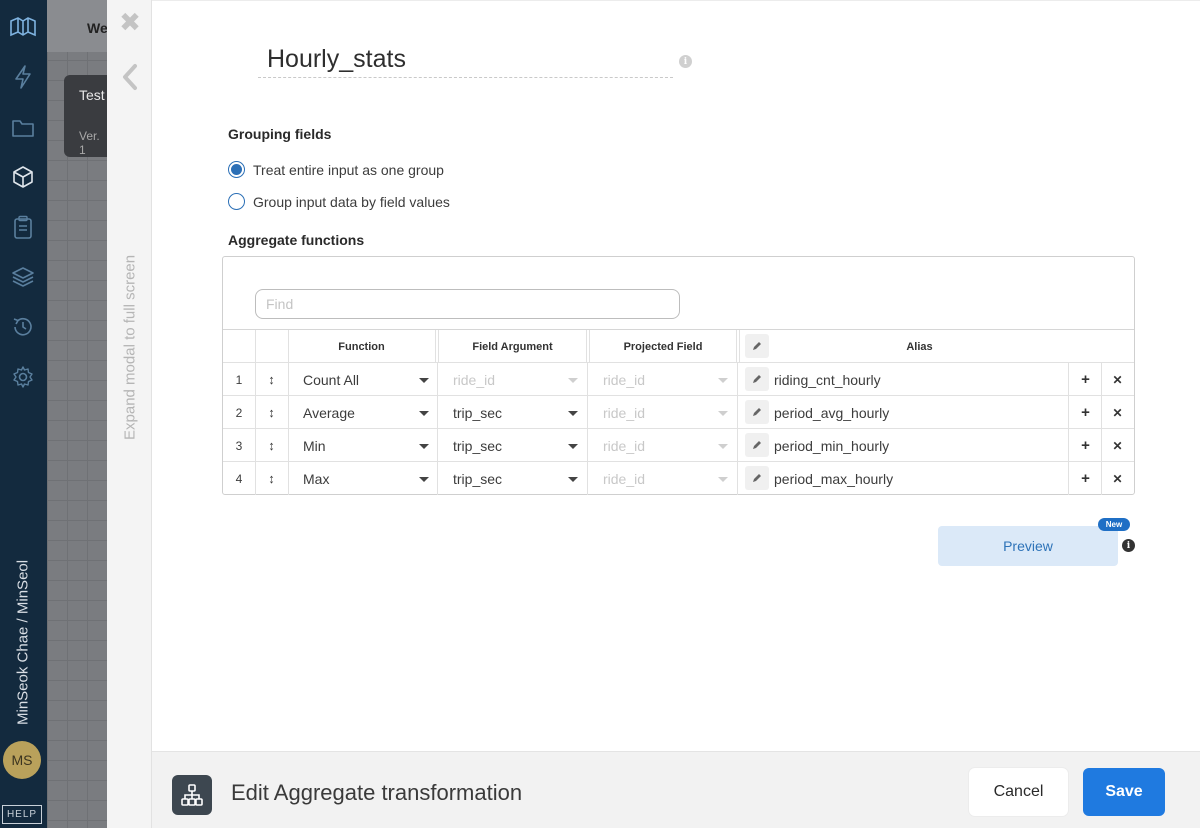 The width and height of the screenshot is (1200, 828). Describe the element at coordinates (192, 795) in the screenshot. I see `aggregate-transform-icon` at that location.